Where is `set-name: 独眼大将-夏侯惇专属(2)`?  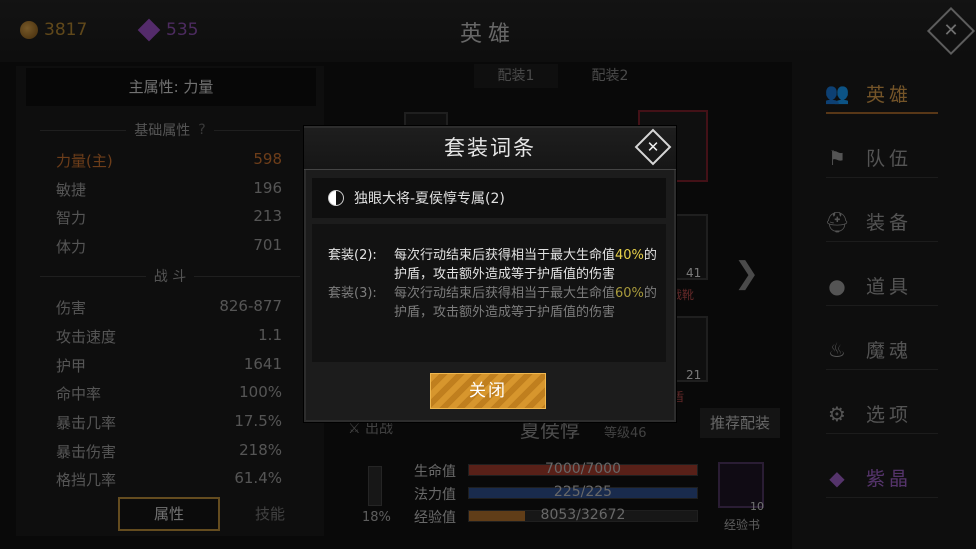 set-name: 独眼大将-夏侯惇专属(2) is located at coordinates (429, 199).